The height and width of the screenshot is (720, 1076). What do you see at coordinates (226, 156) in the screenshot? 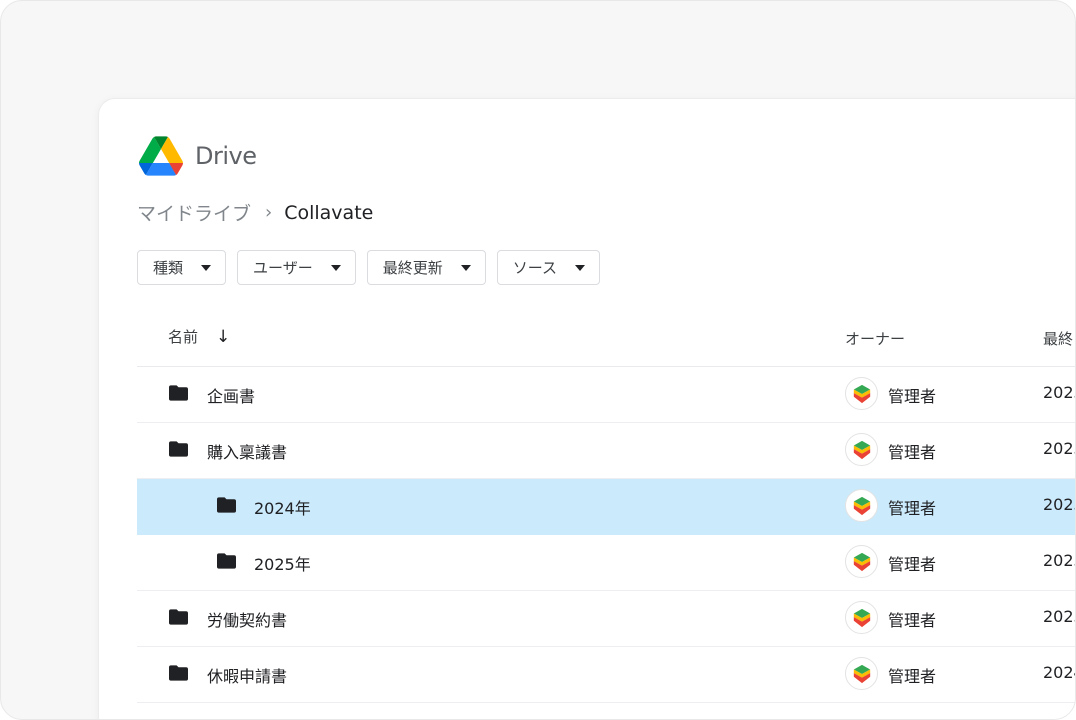
I see `app-title: Drive` at bounding box center [226, 156].